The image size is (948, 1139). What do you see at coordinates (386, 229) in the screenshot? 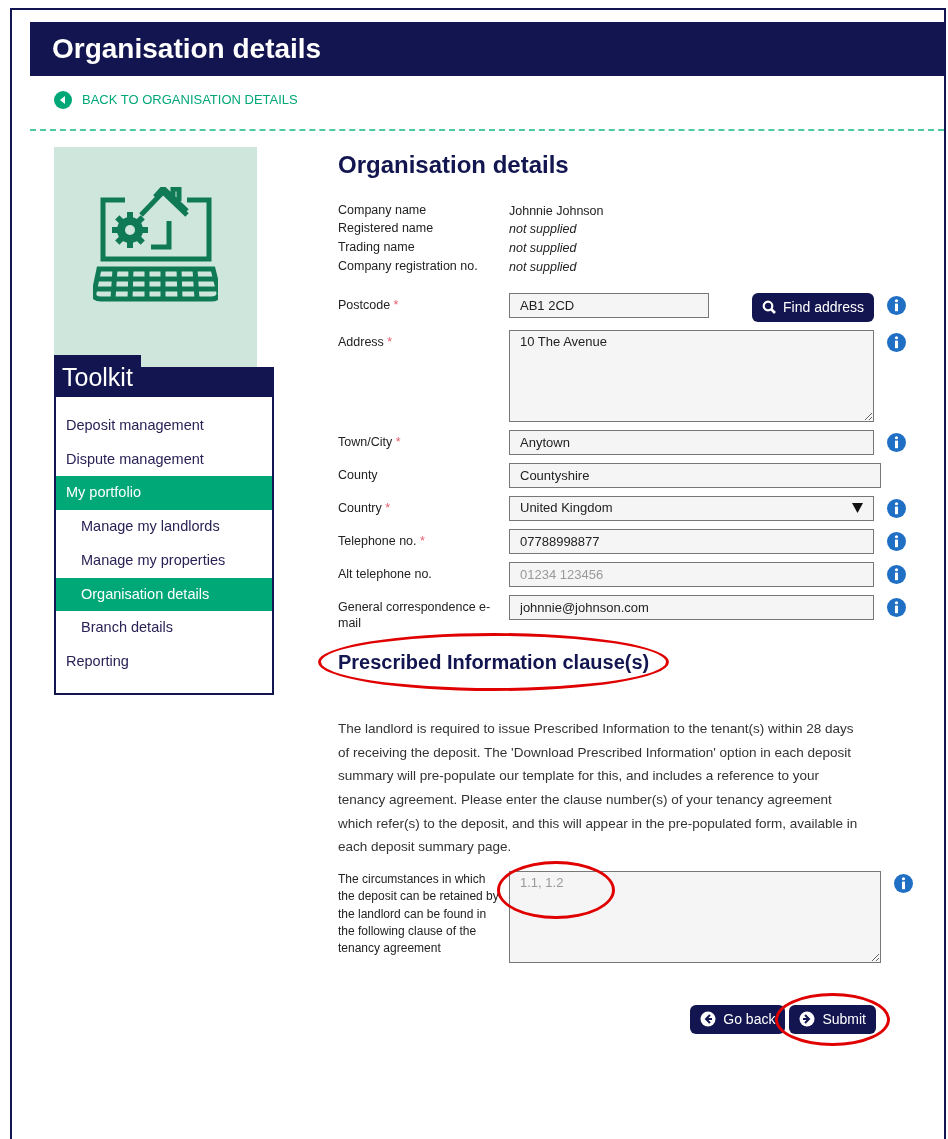
I see `field-label: Registered name` at bounding box center [386, 229].